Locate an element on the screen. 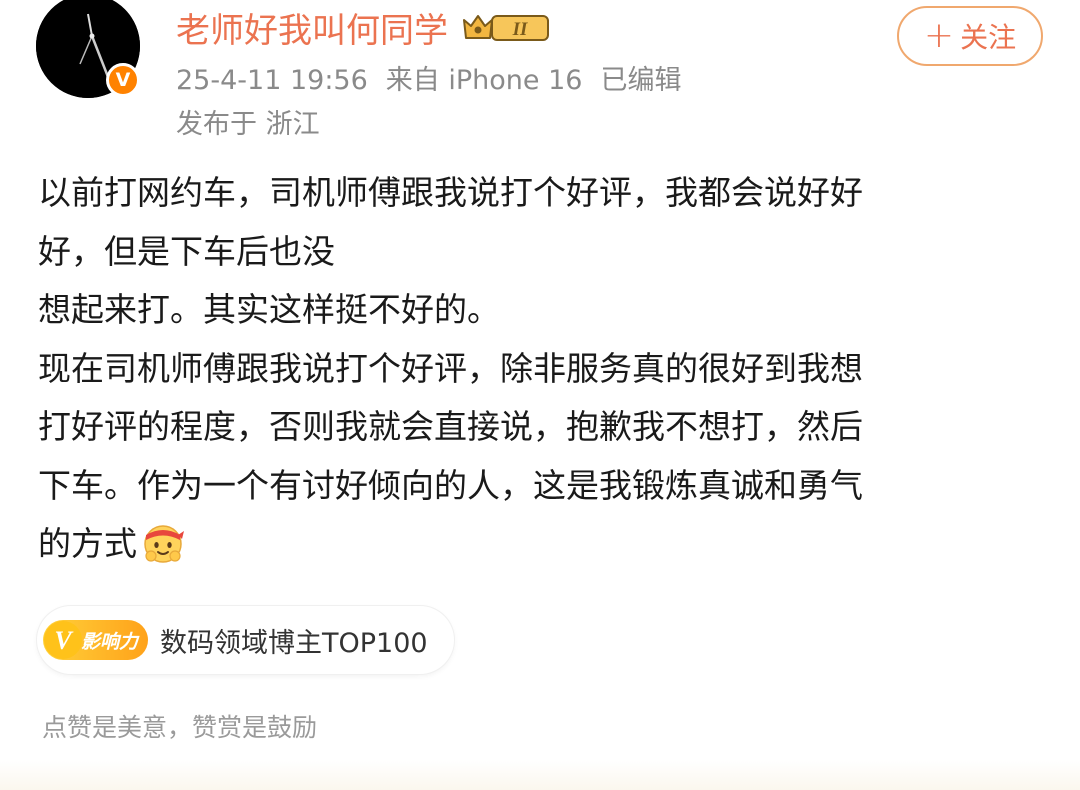 The image size is (1080, 790). username-row: 老师好我叫何同学 II is located at coordinates (364, 27).